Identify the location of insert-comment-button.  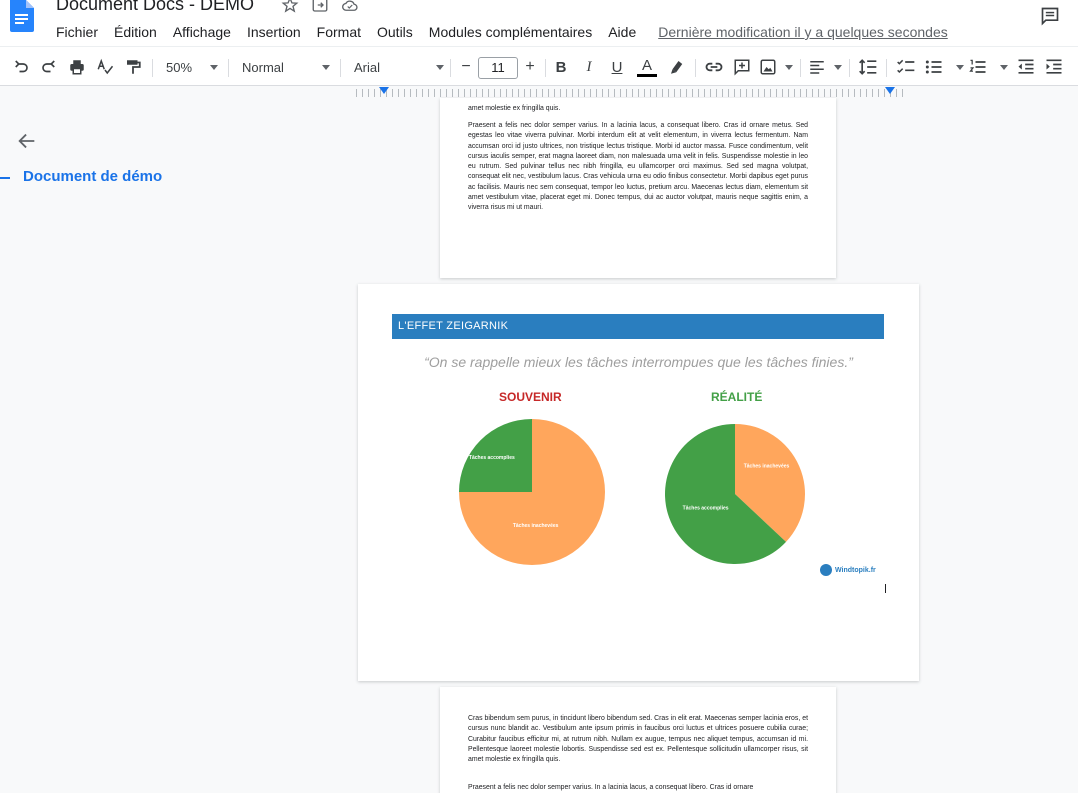
(742, 67).